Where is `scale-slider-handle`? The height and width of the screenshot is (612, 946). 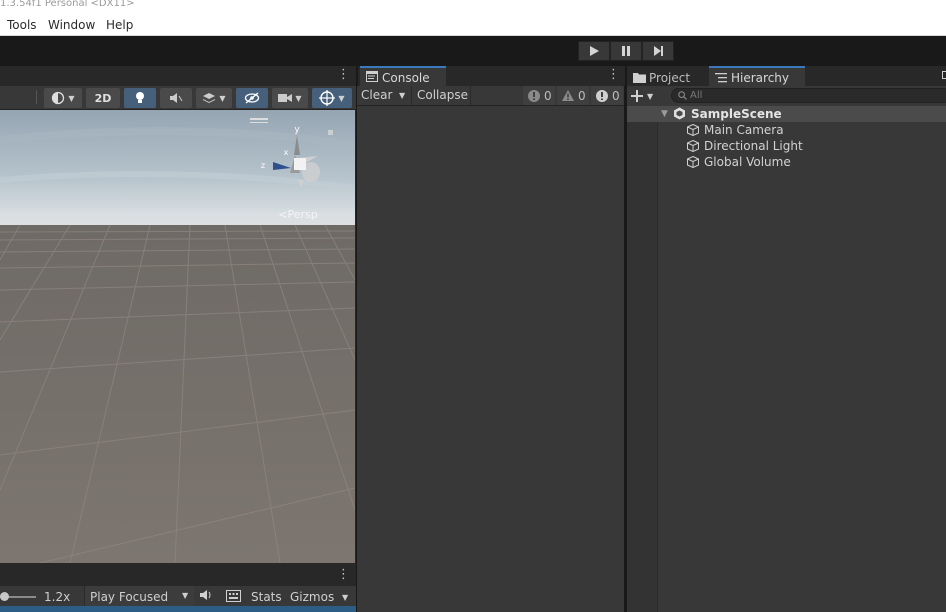
scale-slider-handle is located at coordinates (4, 596).